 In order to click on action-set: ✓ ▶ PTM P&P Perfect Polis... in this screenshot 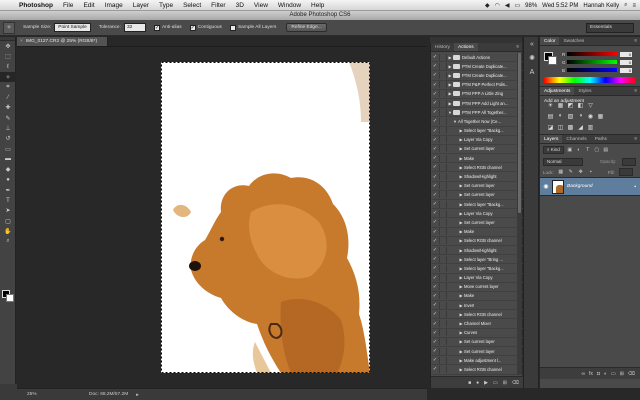, I will do `click(477, 85)`.